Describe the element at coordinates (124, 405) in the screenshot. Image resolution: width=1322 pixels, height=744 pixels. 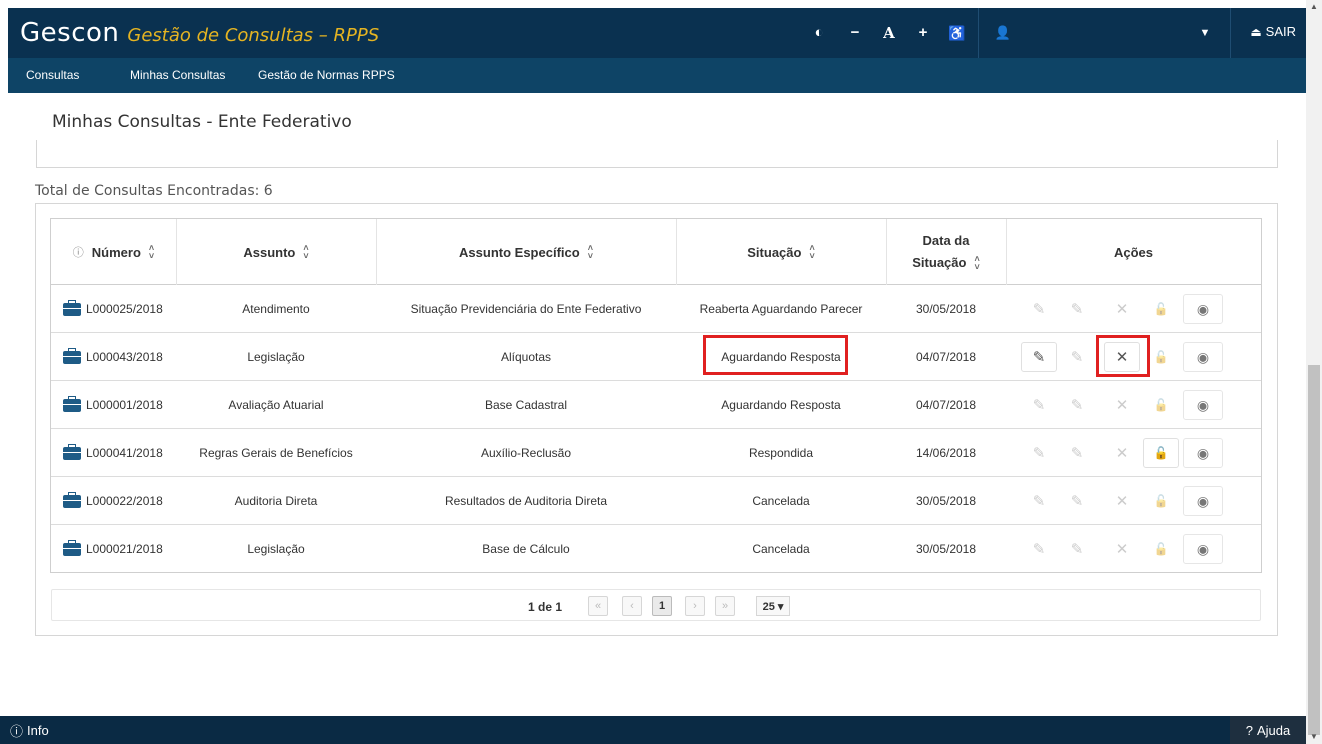
I see `consulta-numero: L000001/2018` at that location.